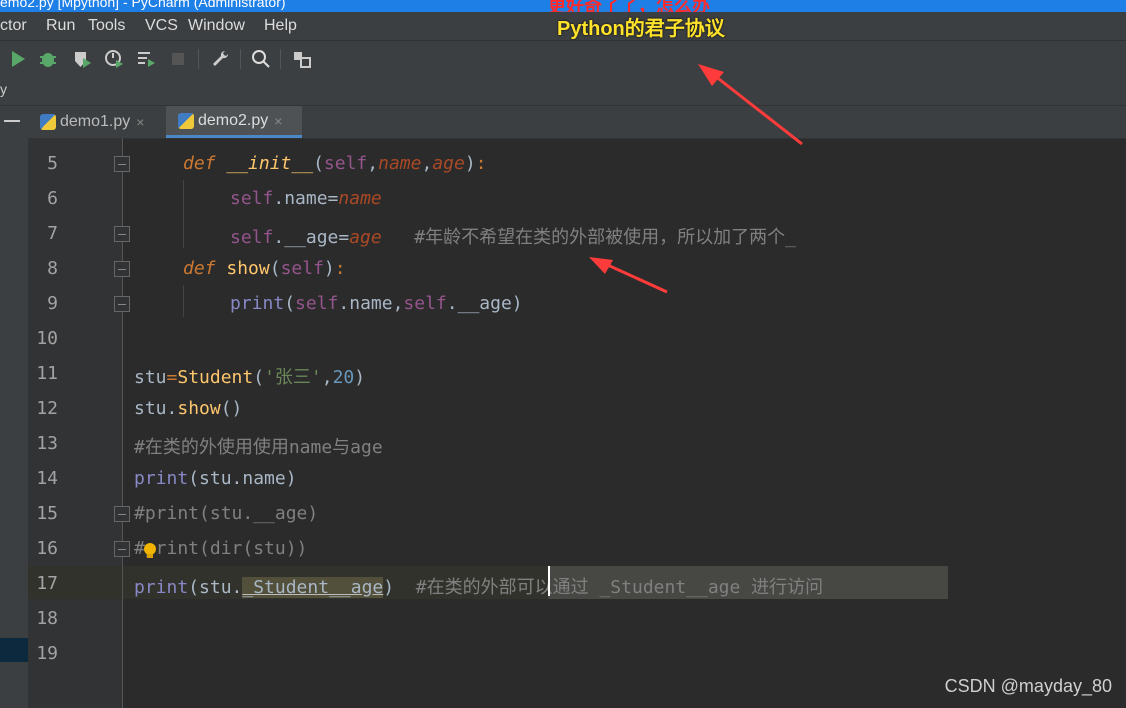 The width and height of the screenshot is (1126, 708). Describe the element at coordinates (150, 377) in the screenshot. I see `code-text: stu` at that location.